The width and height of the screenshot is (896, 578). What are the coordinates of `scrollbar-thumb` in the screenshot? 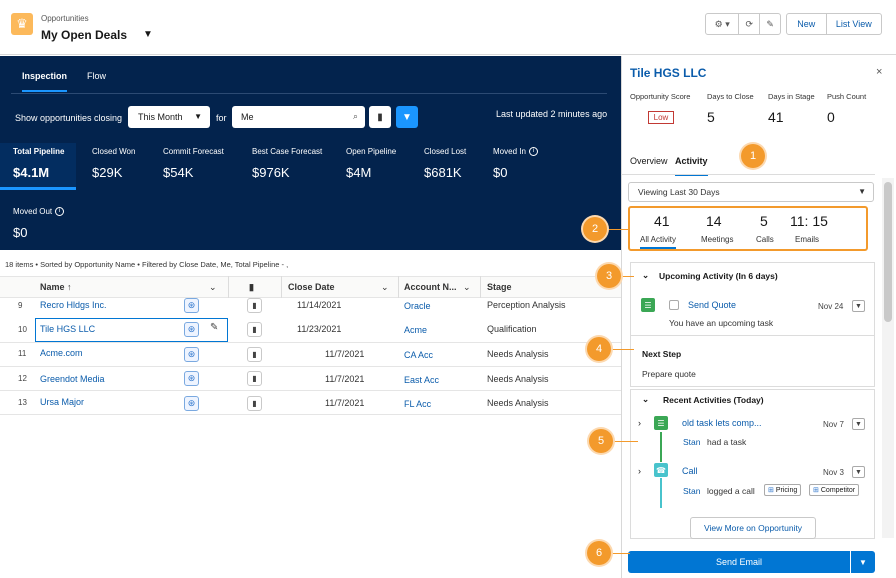 It's located at (888, 252).